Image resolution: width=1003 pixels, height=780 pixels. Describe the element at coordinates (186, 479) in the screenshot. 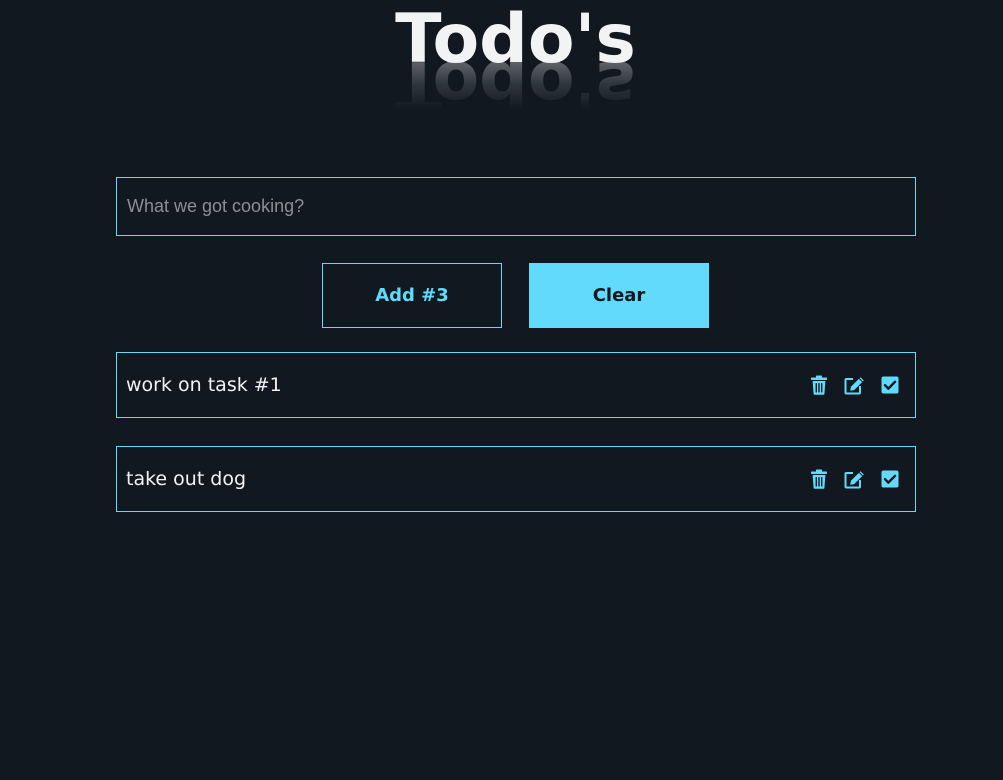

I see `todo-text: take out dog` at that location.